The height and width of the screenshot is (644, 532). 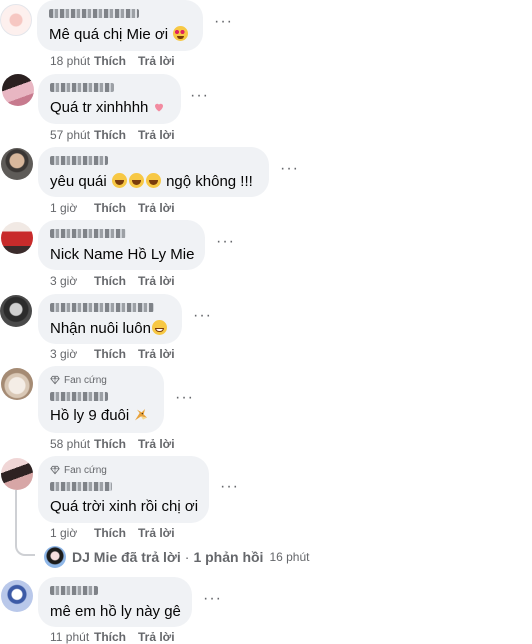 I want to click on comment-text: Quá trời xinh rồi chị ơi, so click(x=124, y=506).